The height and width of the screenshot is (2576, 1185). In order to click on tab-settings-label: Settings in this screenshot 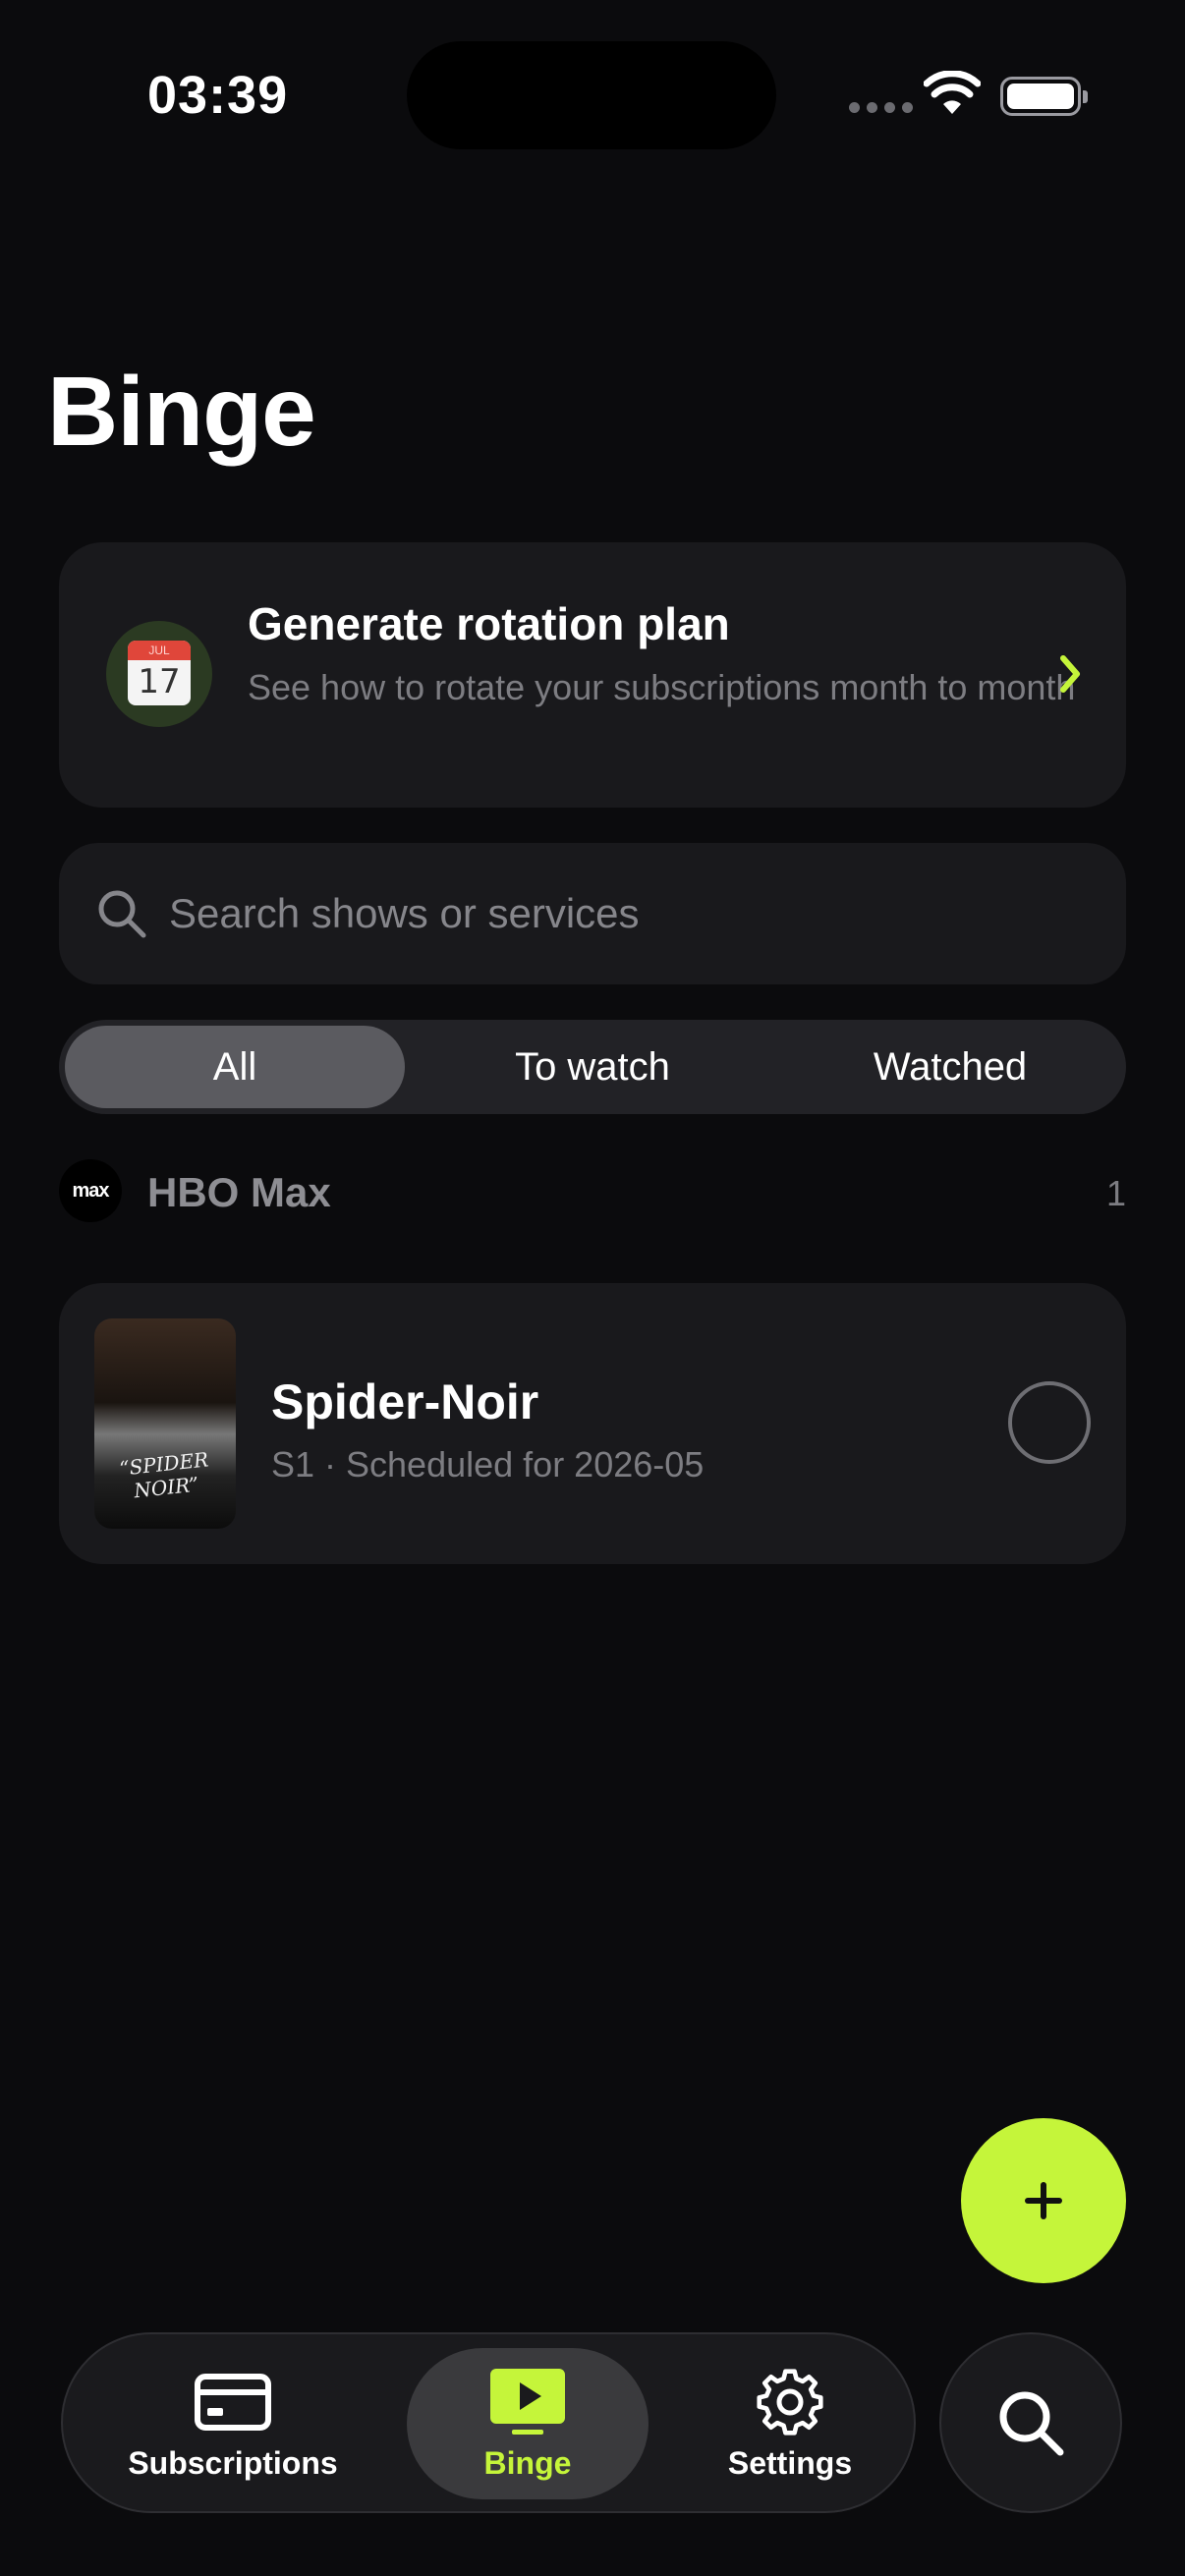, I will do `click(790, 2462)`.